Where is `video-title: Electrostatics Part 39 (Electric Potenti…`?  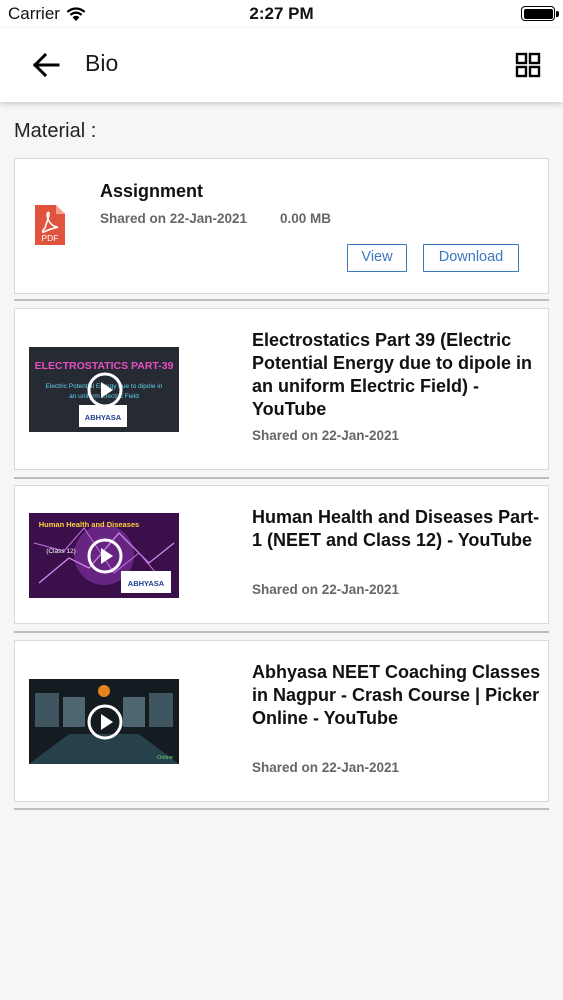
video-title: Electrostatics Part 39 (Electric Potenti… is located at coordinates (392, 374).